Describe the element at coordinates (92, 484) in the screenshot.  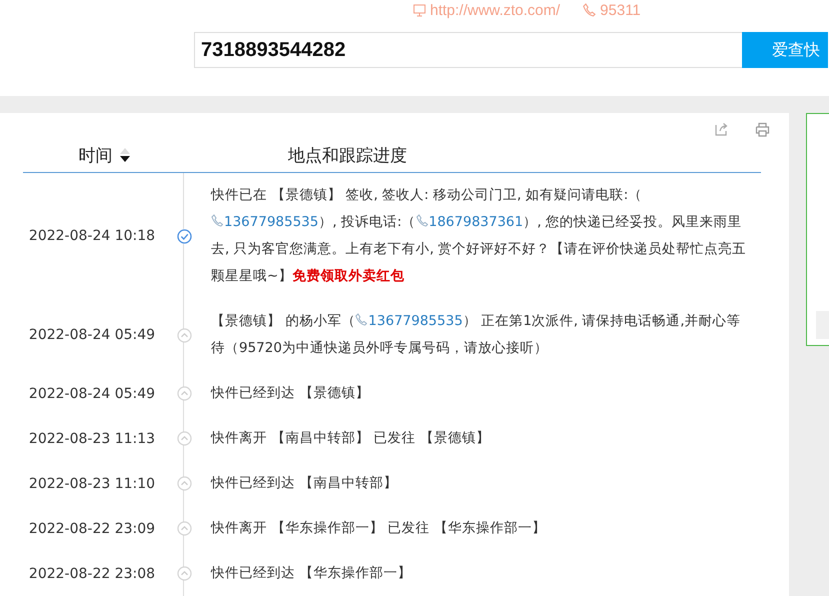
I see `event-time: 2022-08-23 11:10` at that location.